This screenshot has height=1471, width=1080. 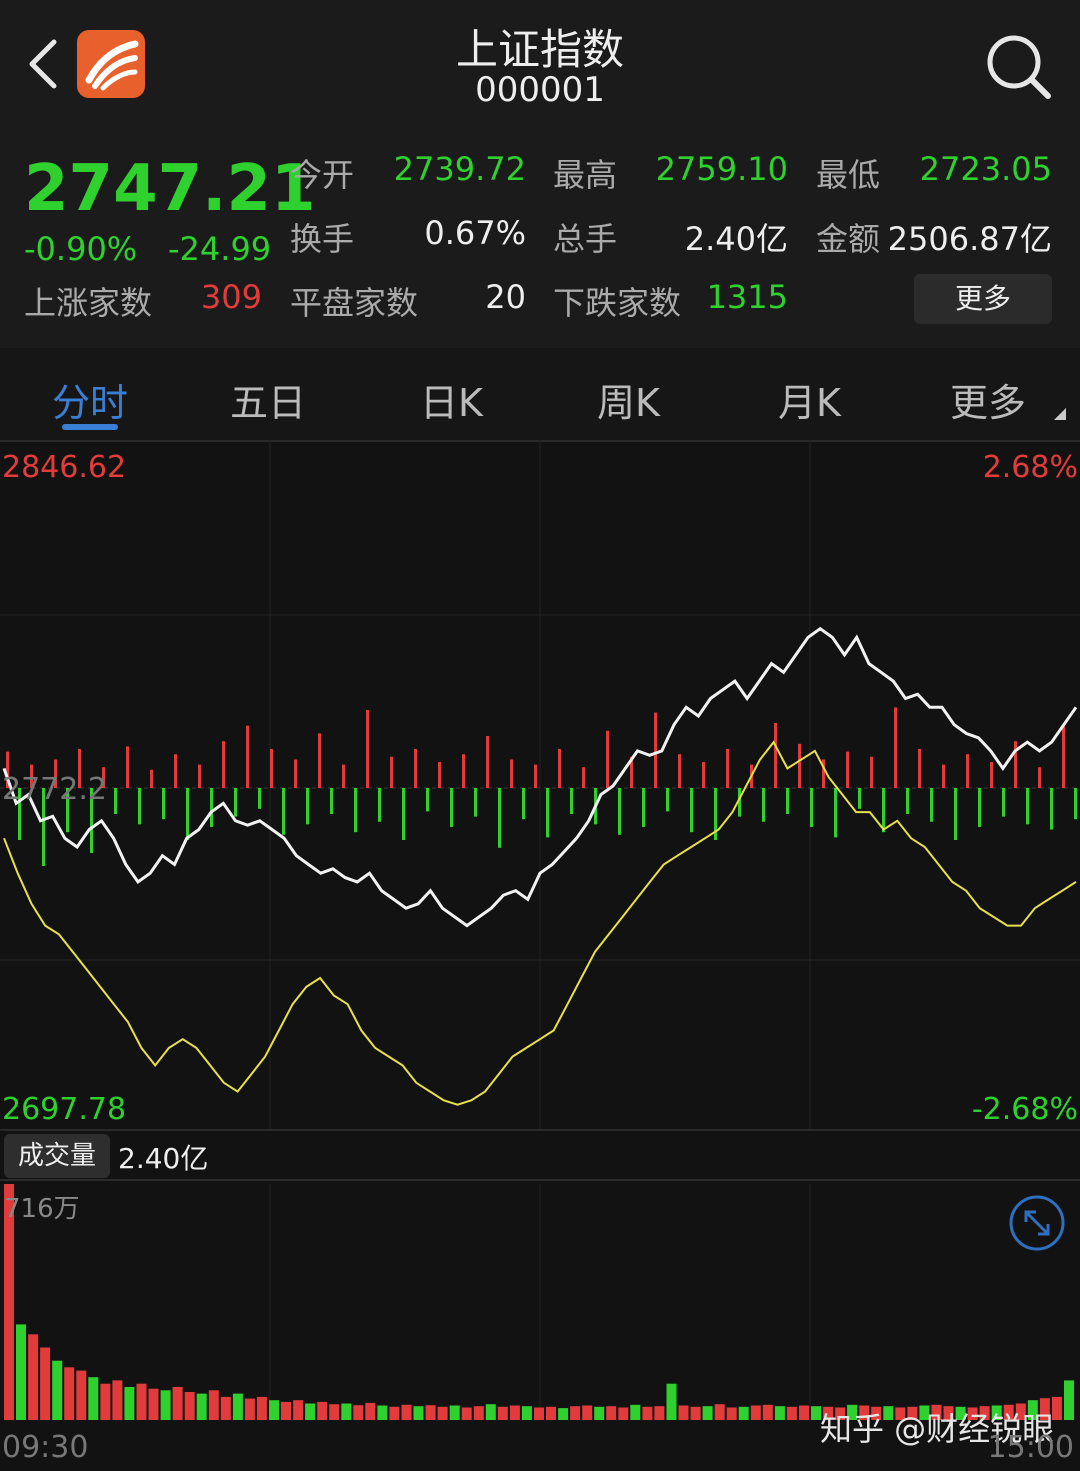 What do you see at coordinates (1037, 1223) in the screenshot?
I see `expand-icon` at bounding box center [1037, 1223].